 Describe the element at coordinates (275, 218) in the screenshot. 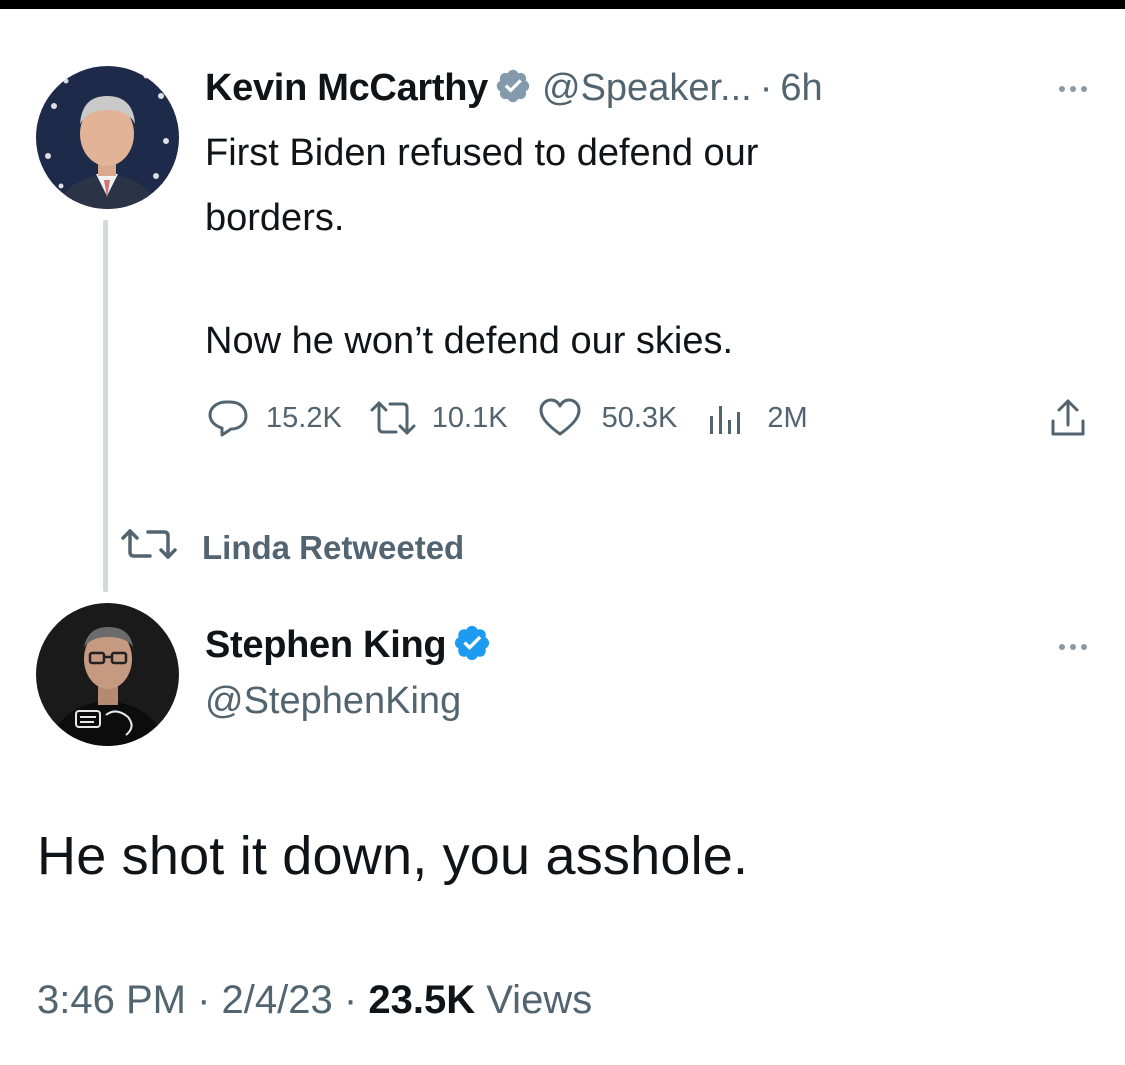

I see `tweet-text-line-2: borders.` at that location.